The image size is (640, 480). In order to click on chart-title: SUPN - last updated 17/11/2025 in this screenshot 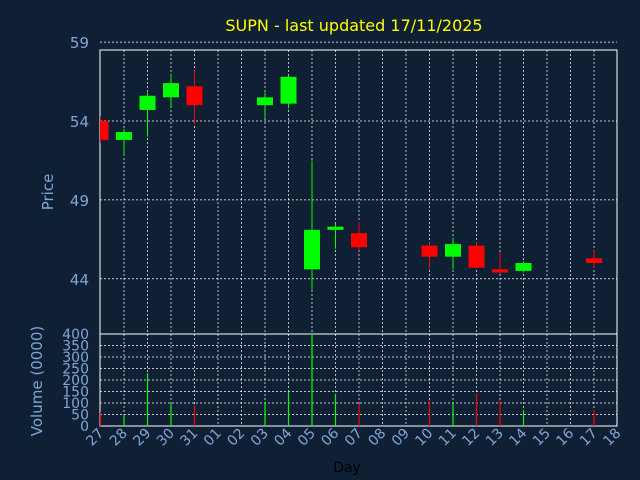, I will do `click(353, 25)`.